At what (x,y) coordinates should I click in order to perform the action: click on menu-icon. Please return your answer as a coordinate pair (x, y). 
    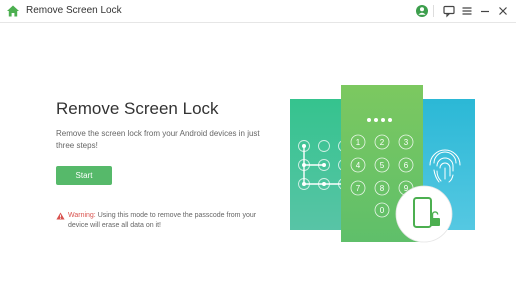
    Looking at the image, I should click on (467, 11).